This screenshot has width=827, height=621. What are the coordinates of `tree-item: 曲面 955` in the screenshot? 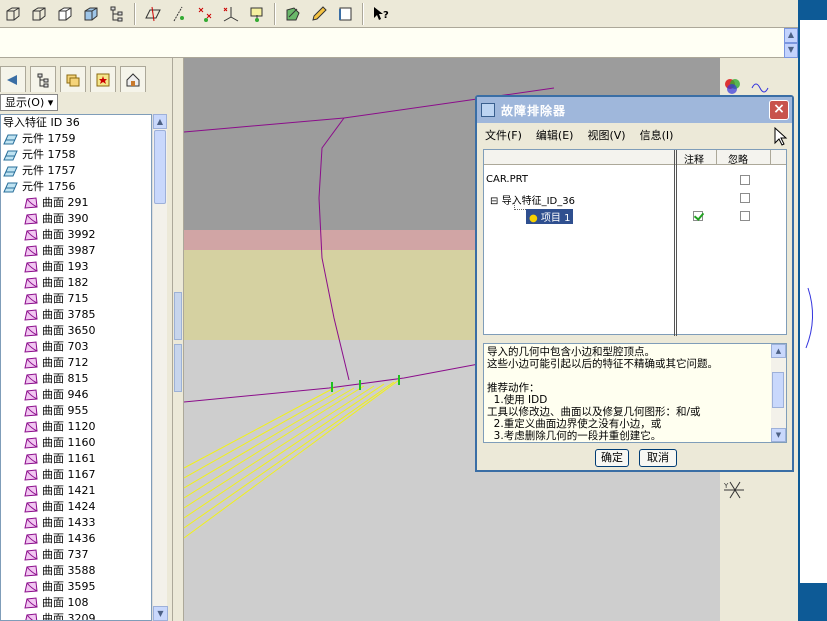 It's located at (76, 411).